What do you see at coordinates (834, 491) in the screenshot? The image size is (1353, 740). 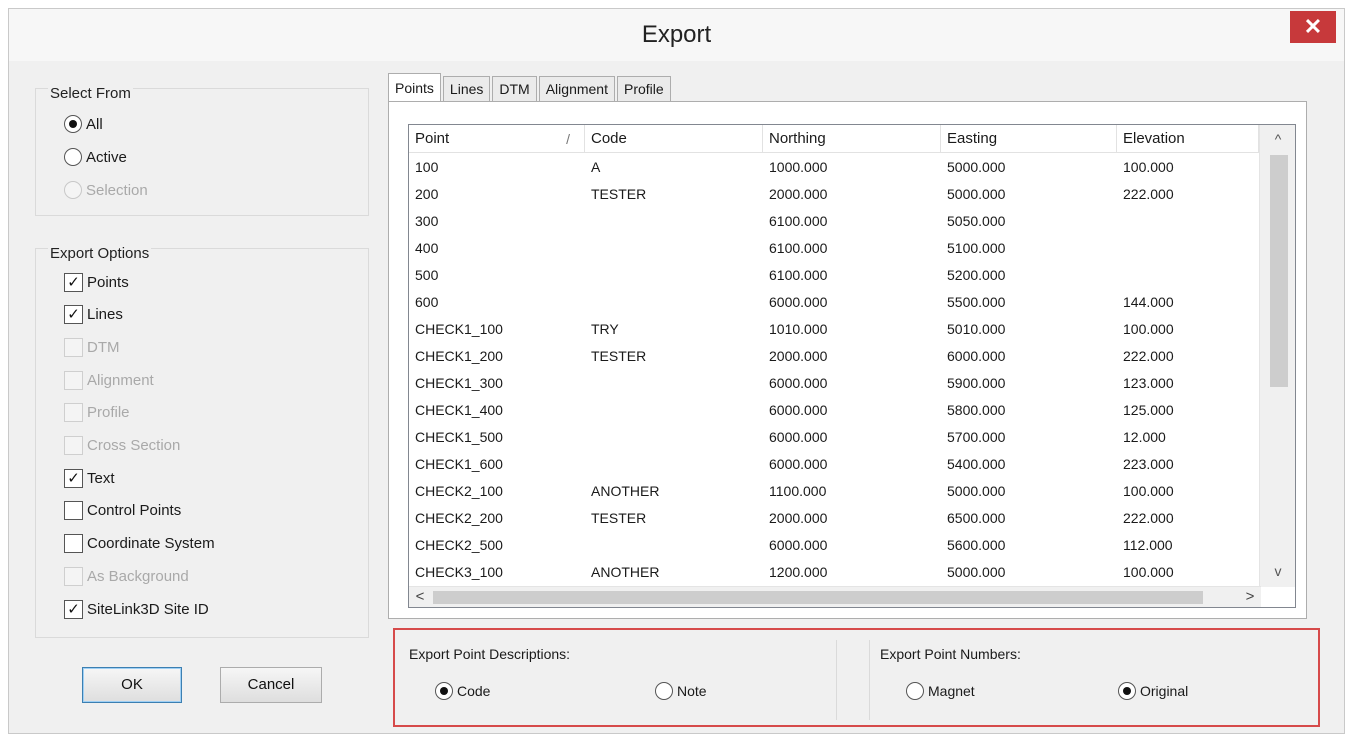 I see `table-row: CHECK2_100 ANOTHER 1100.000 5000.000 100.000` at bounding box center [834, 491].